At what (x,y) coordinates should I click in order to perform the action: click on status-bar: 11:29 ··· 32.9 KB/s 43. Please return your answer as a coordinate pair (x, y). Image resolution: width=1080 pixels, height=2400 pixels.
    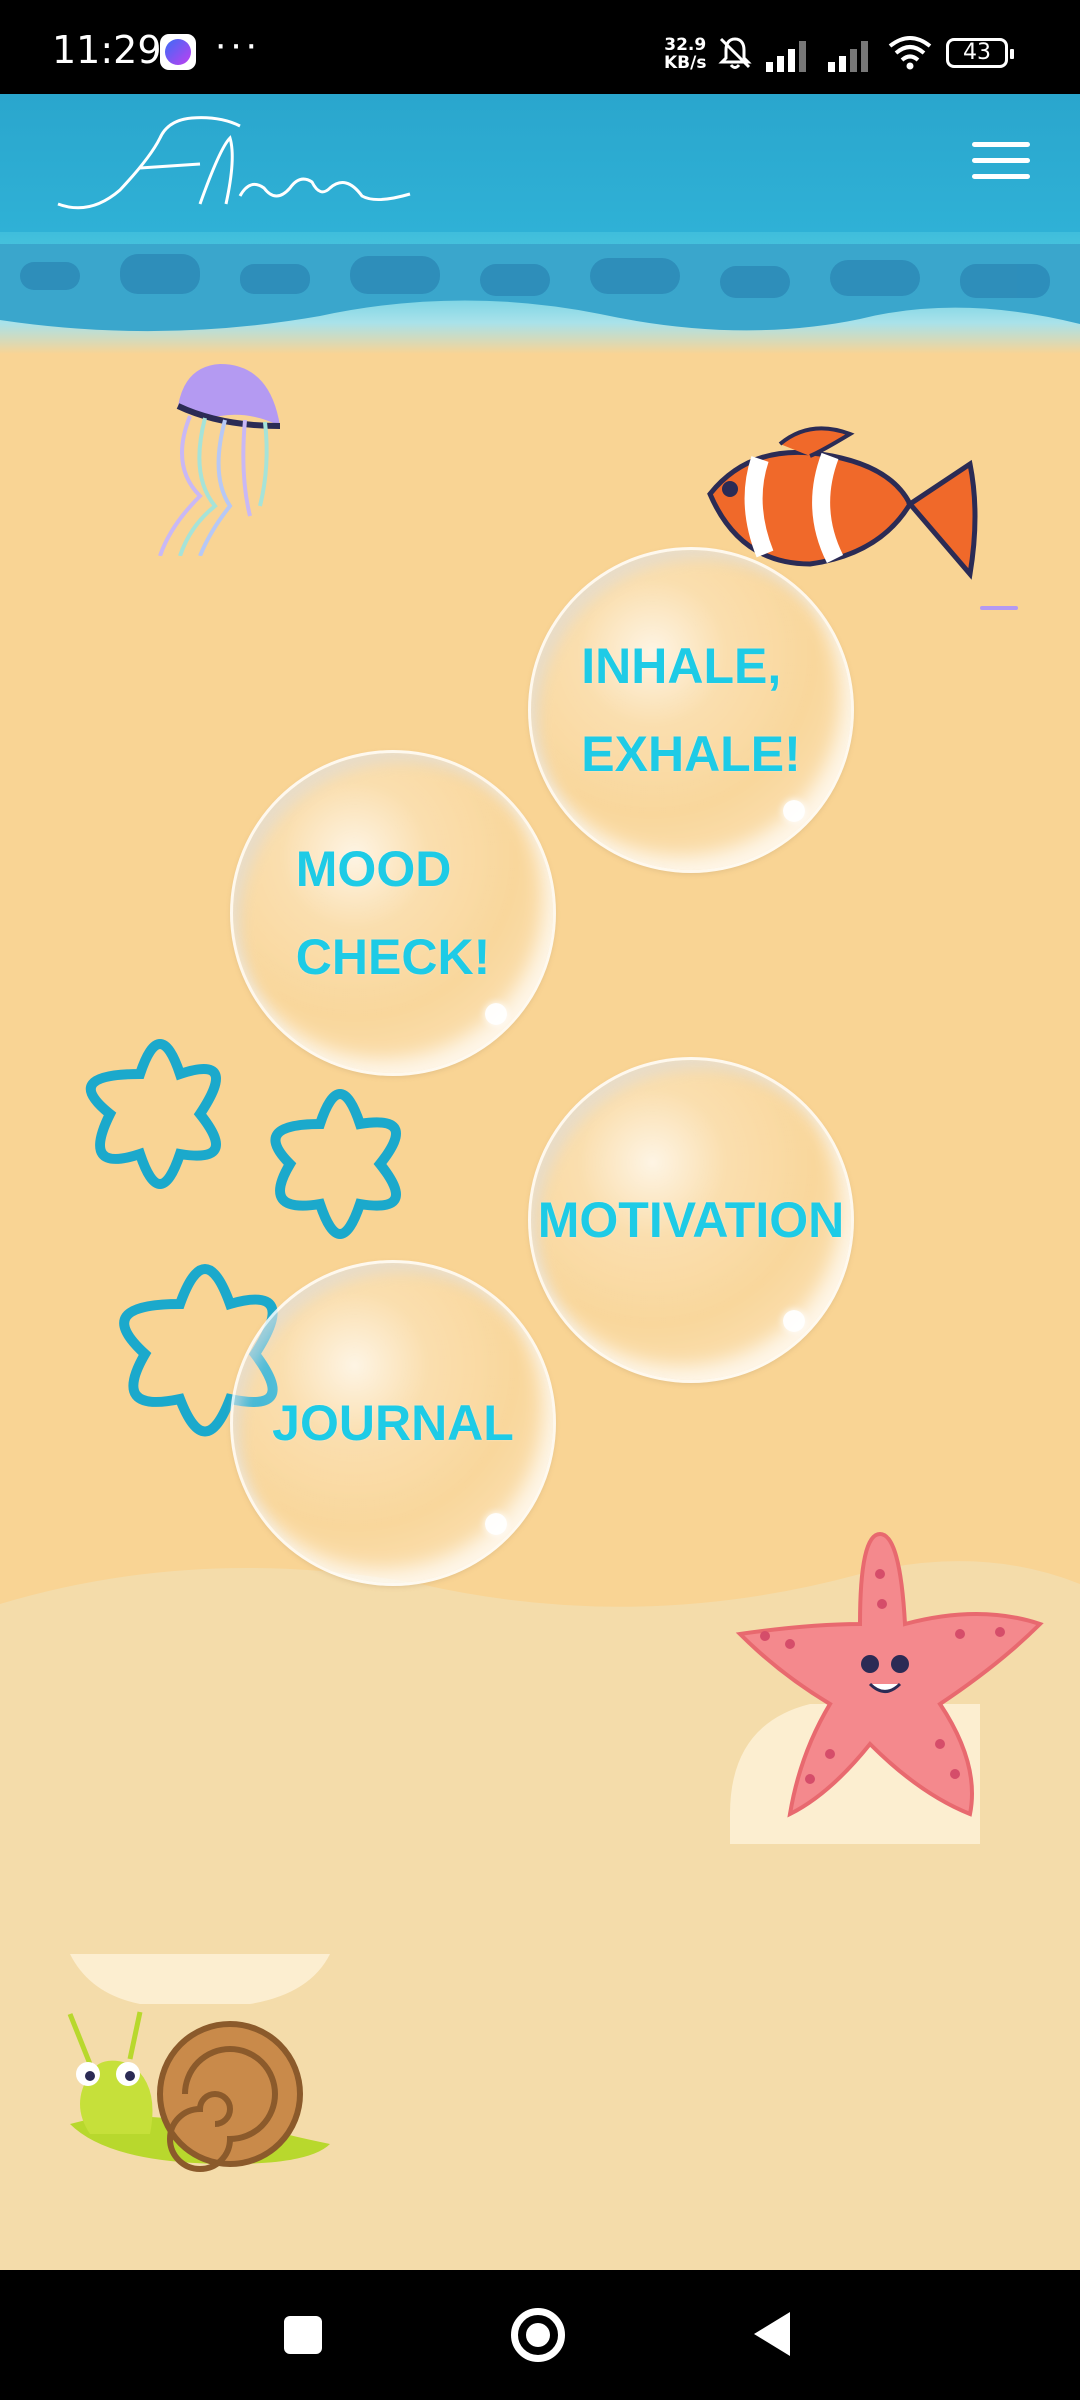
    Looking at the image, I should click on (540, 47).